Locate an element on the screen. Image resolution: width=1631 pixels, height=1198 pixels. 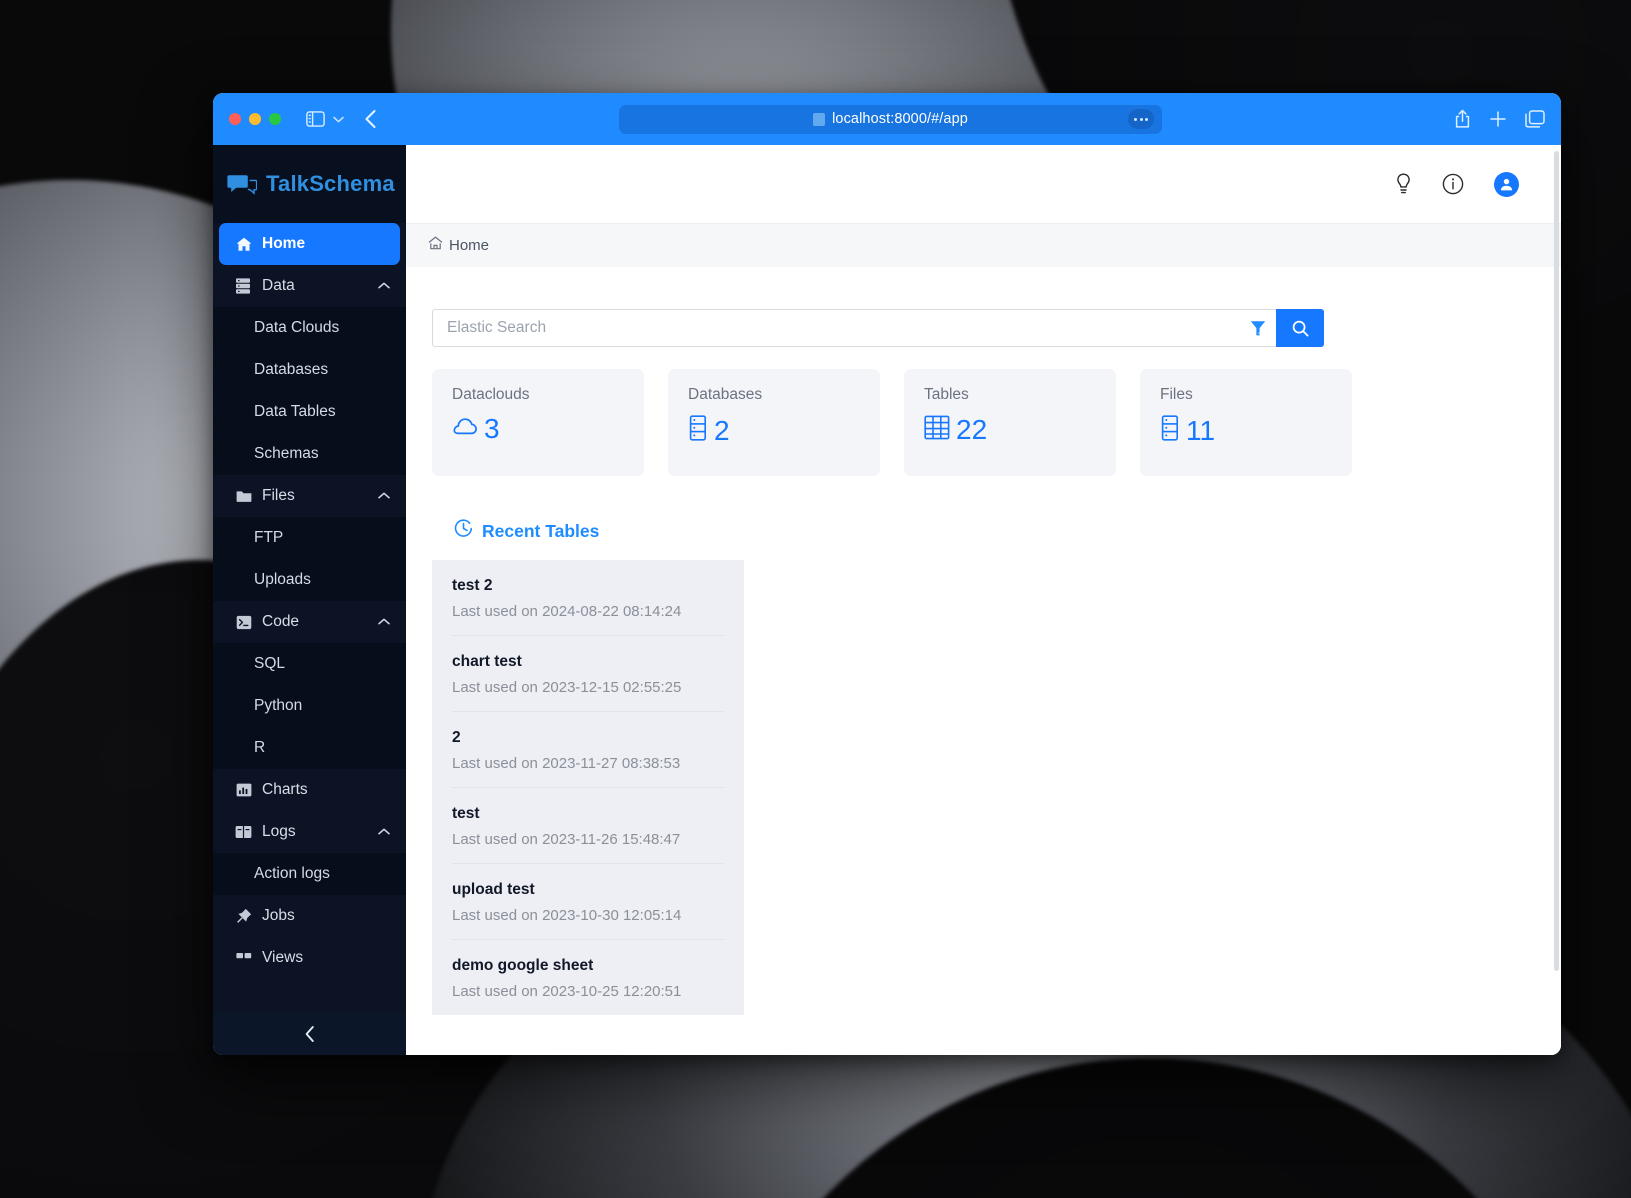
sidebar-item-python: Python is located at coordinates (309, 706).